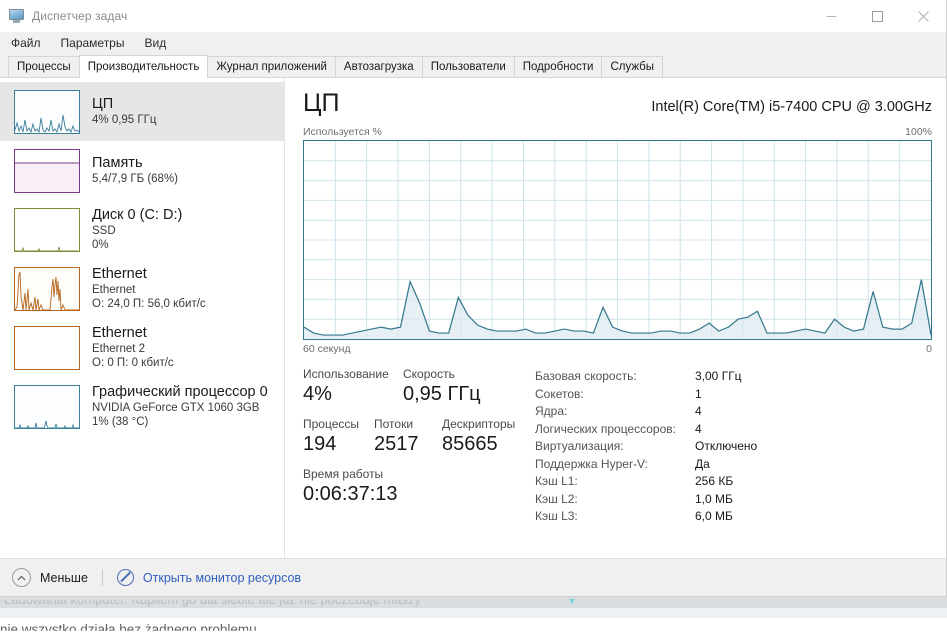 This screenshot has width=947, height=638. I want to click on info-key: Сокетов:, so click(559, 393).